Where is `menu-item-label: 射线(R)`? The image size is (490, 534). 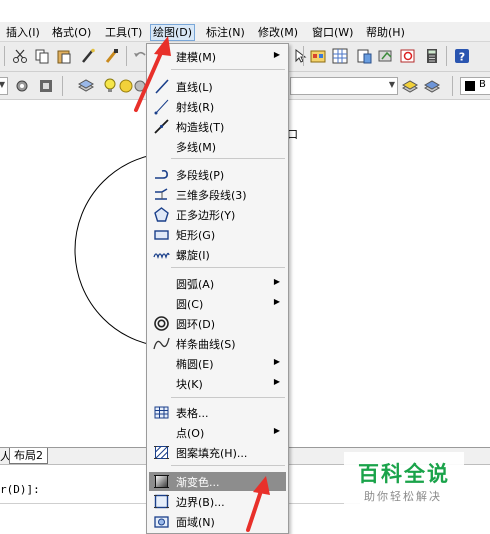
menu-item-label: 射线(R) is located at coordinates (195, 107).